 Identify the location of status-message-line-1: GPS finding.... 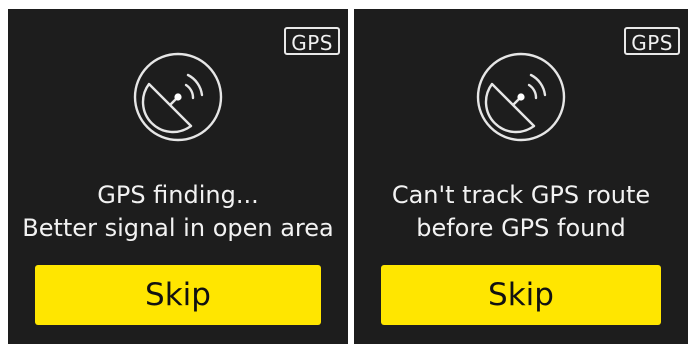
(178, 195).